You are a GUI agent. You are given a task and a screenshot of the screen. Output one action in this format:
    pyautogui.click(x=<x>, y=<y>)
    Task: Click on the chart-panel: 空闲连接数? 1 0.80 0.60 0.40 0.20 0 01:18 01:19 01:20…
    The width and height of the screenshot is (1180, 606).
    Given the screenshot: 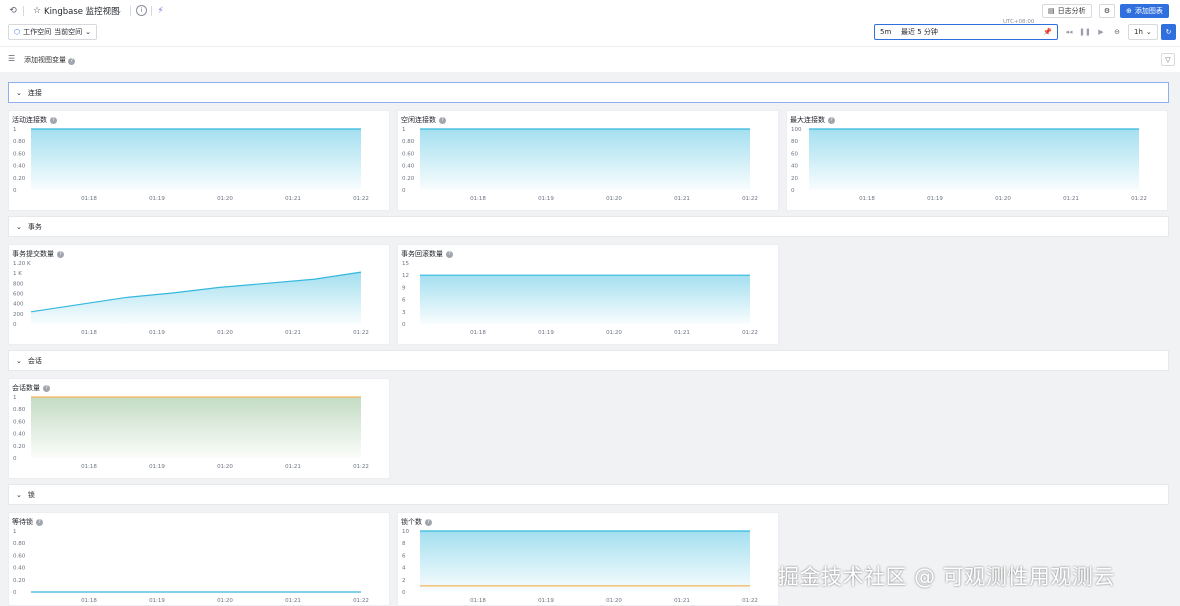 What is the action you would take?
    pyautogui.click(x=588, y=160)
    